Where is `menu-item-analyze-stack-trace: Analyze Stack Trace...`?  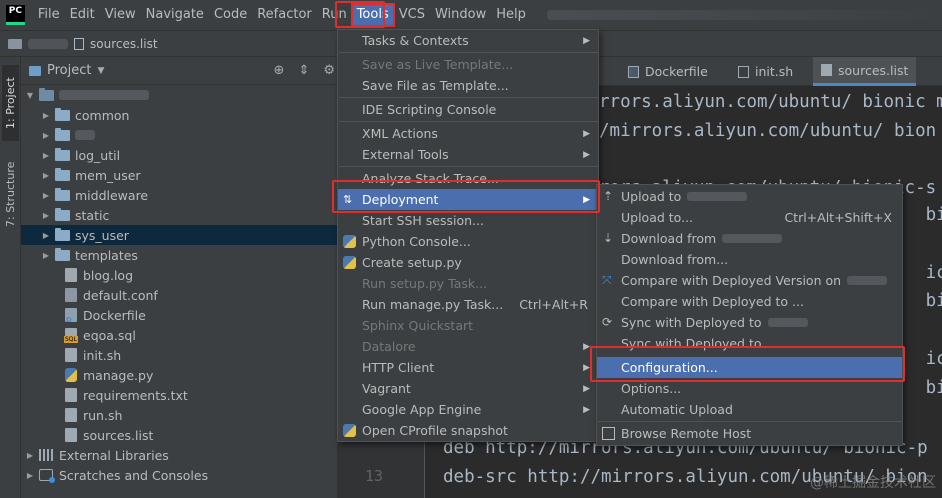
menu-item-analyze-stack-trace: Analyze Stack Trace... is located at coordinates (468, 178).